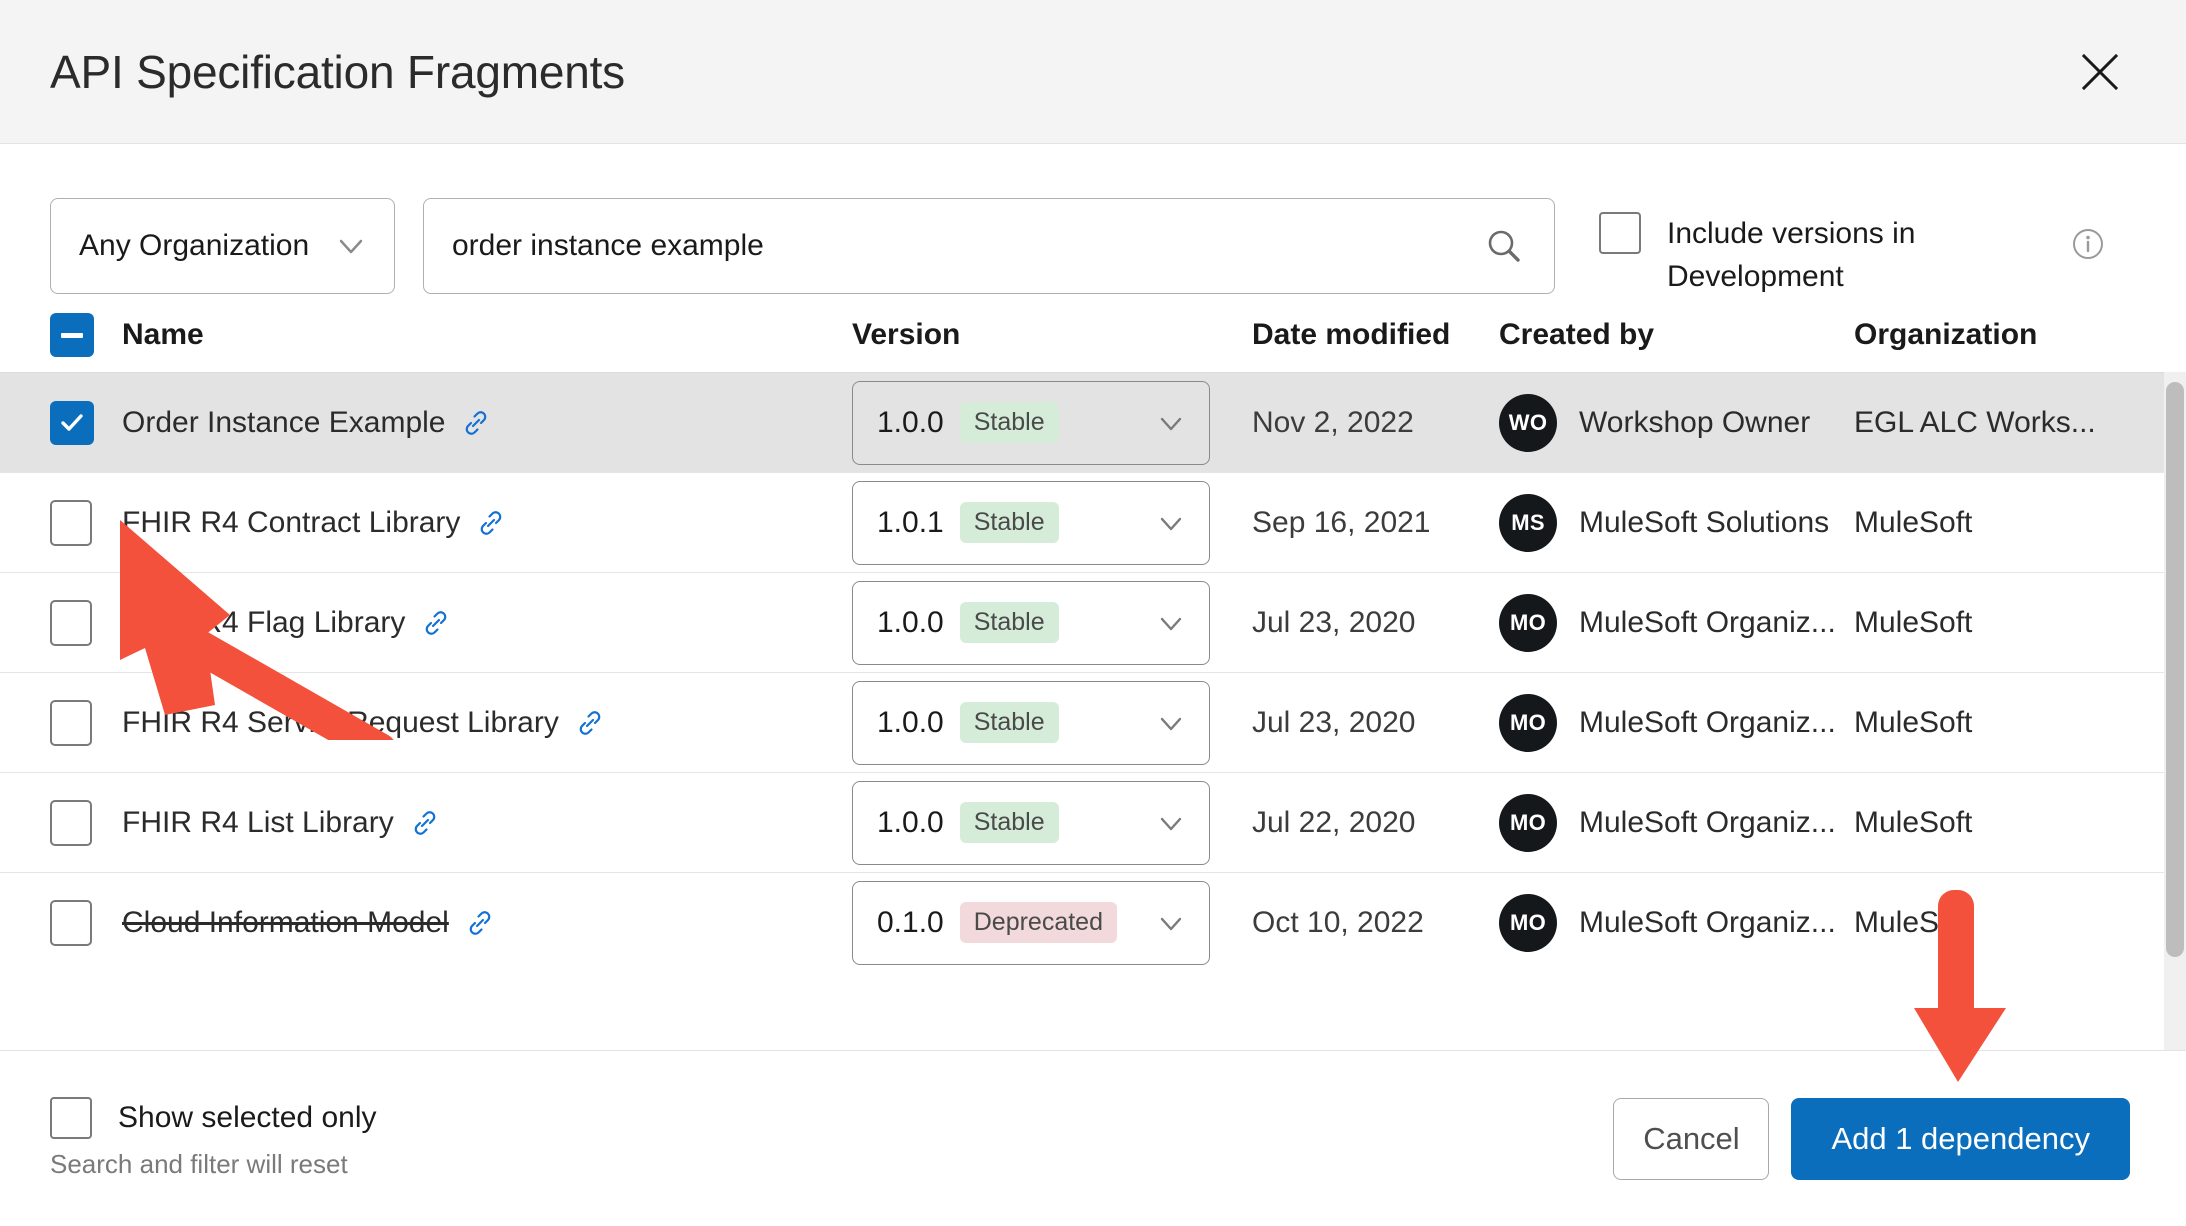 The width and height of the screenshot is (2186, 1226). Describe the element at coordinates (968, 246) in the screenshot. I see `search-input` at that location.